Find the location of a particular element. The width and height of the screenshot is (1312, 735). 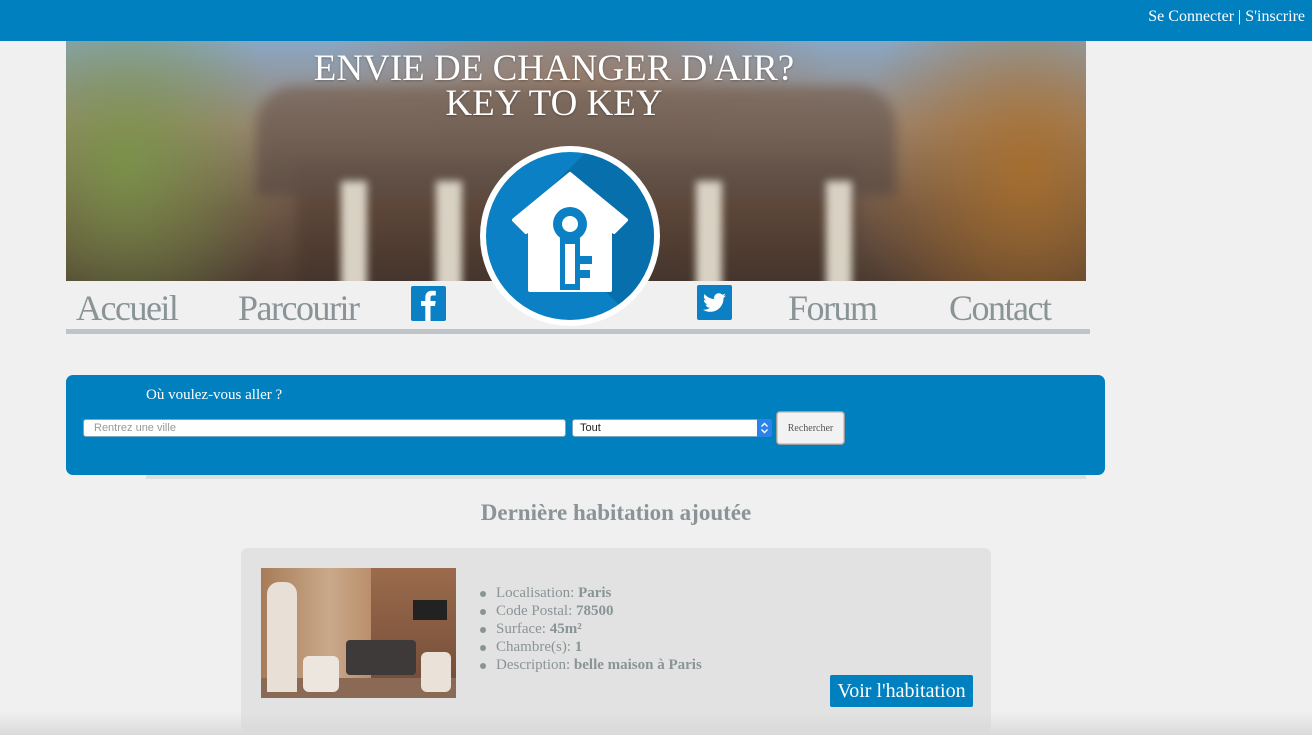

top-bar: Se Connecter | S'inscrire is located at coordinates (656, 20).